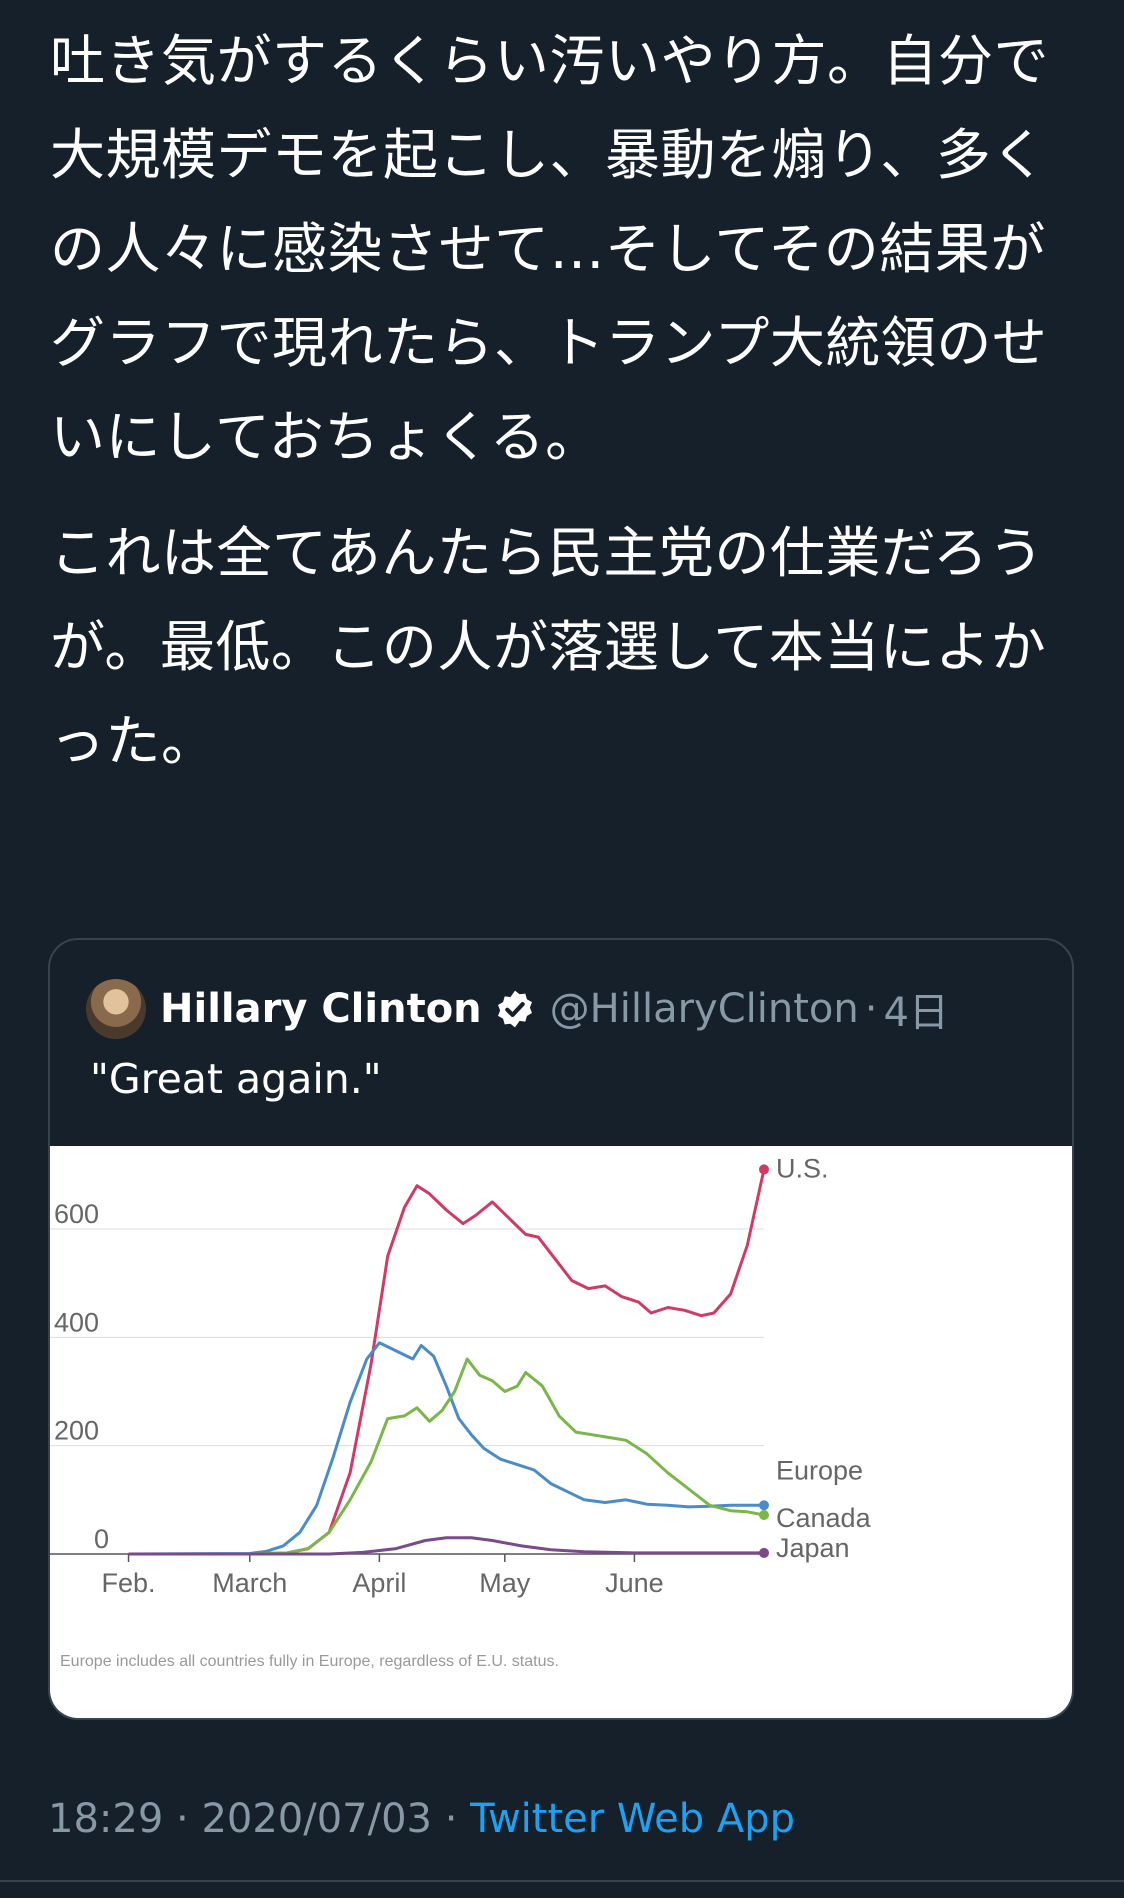 The image size is (1124, 1898). Describe the element at coordinates (129, 1583) in the screenshot. I see `x-tick-label: Feb.` at that location.